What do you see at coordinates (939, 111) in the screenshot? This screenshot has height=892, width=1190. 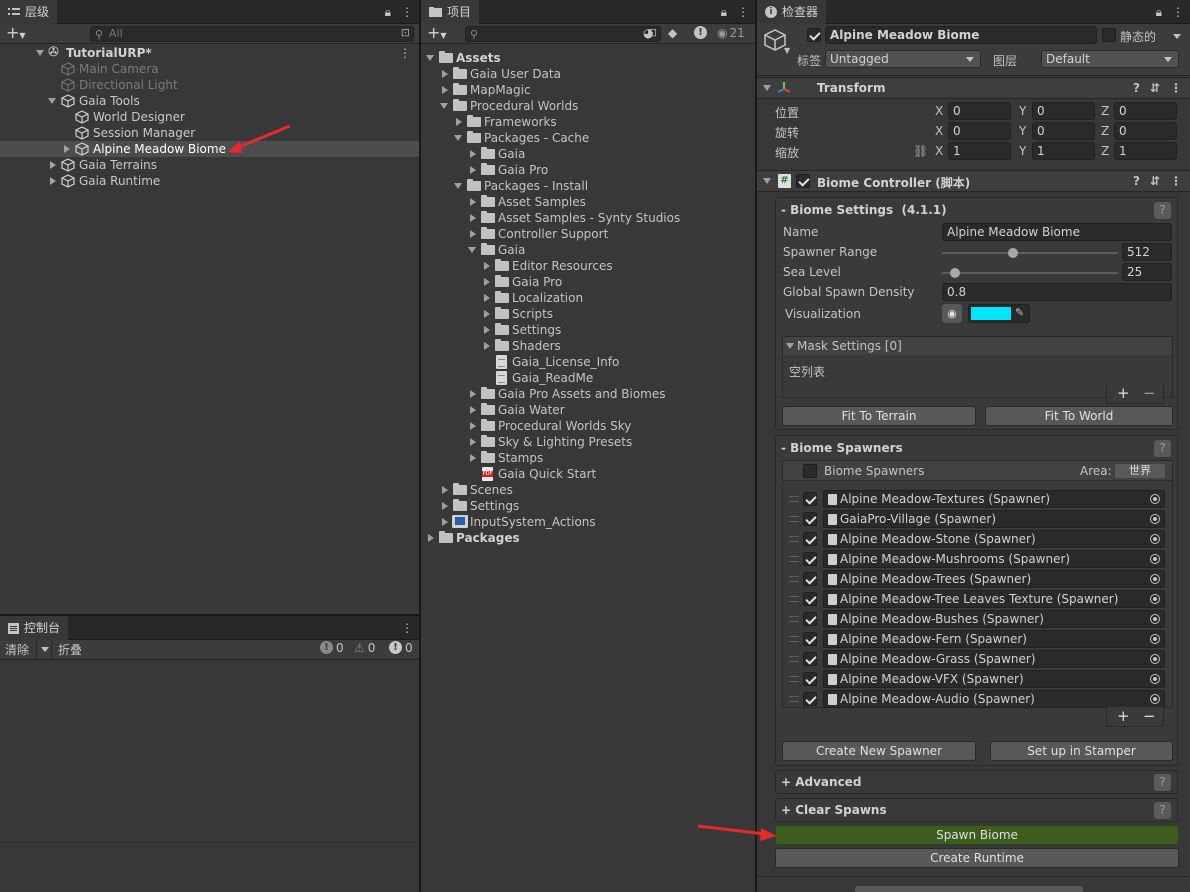 I see `position-x-axis-label: X` at bounding box center [939, 111].